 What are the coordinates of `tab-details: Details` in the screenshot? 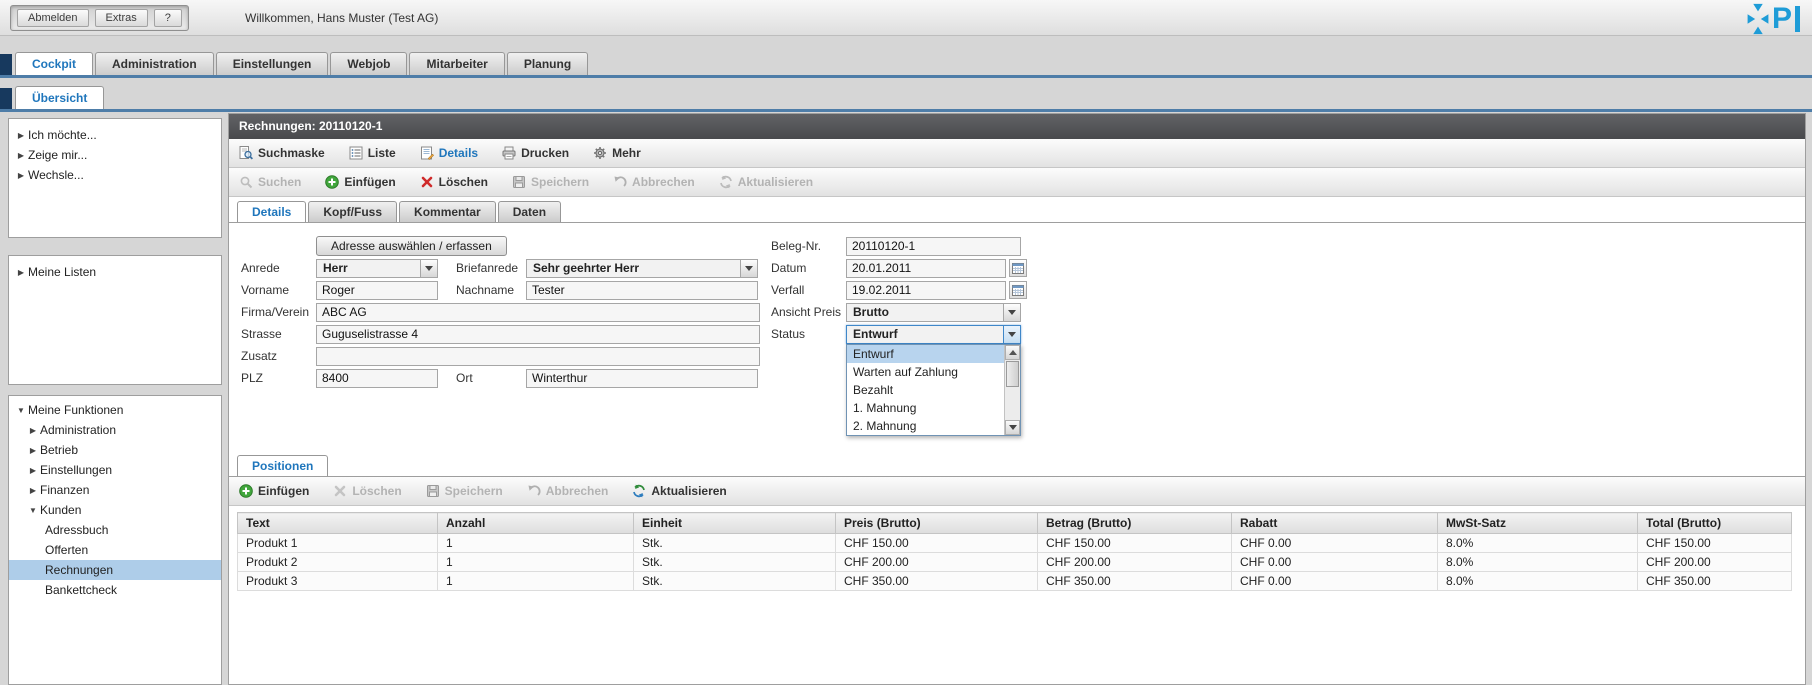 It's located at (272, 211).